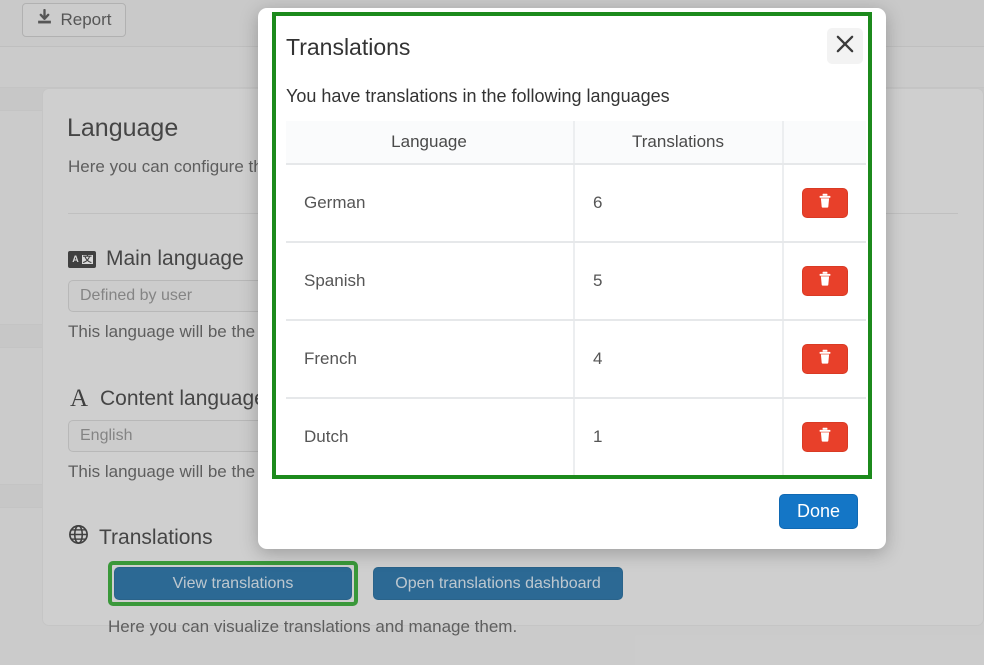 The width and height of the screenshot is (984, 665). I want to click on modal-title: Translations, so click(348, 47).